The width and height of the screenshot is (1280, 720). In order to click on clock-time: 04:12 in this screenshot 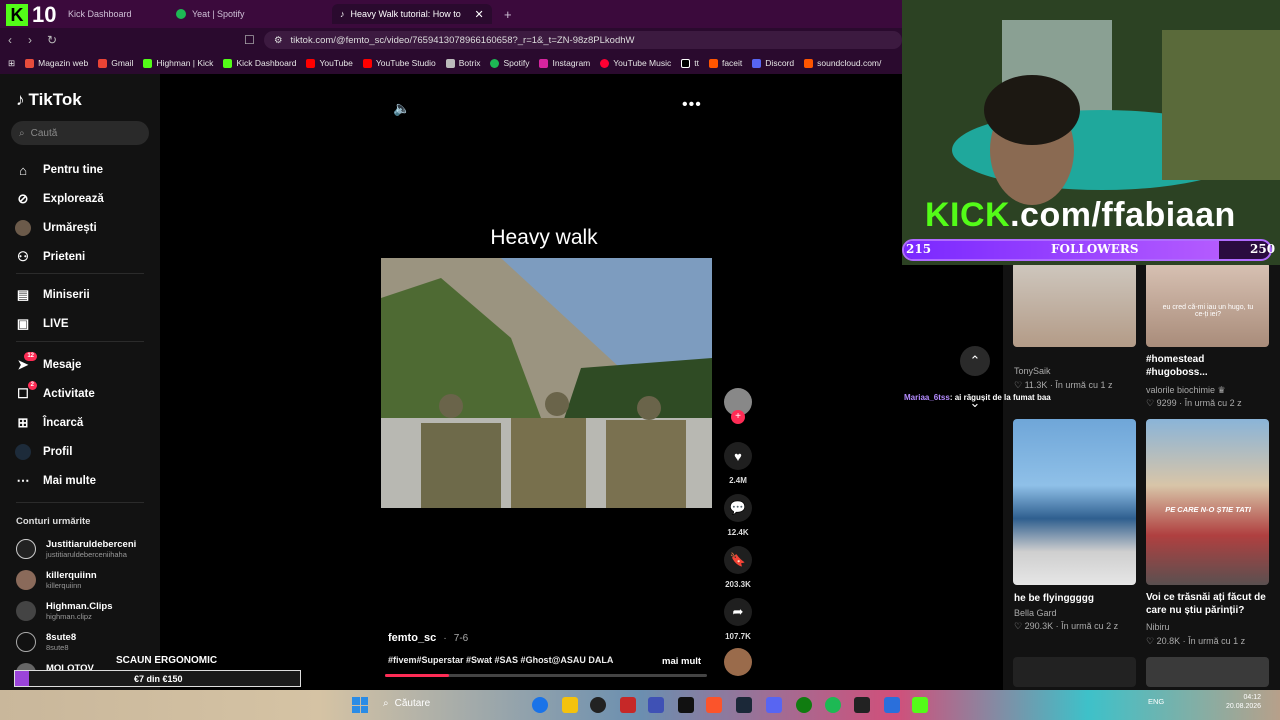, I will do `click(1252, 697)`.